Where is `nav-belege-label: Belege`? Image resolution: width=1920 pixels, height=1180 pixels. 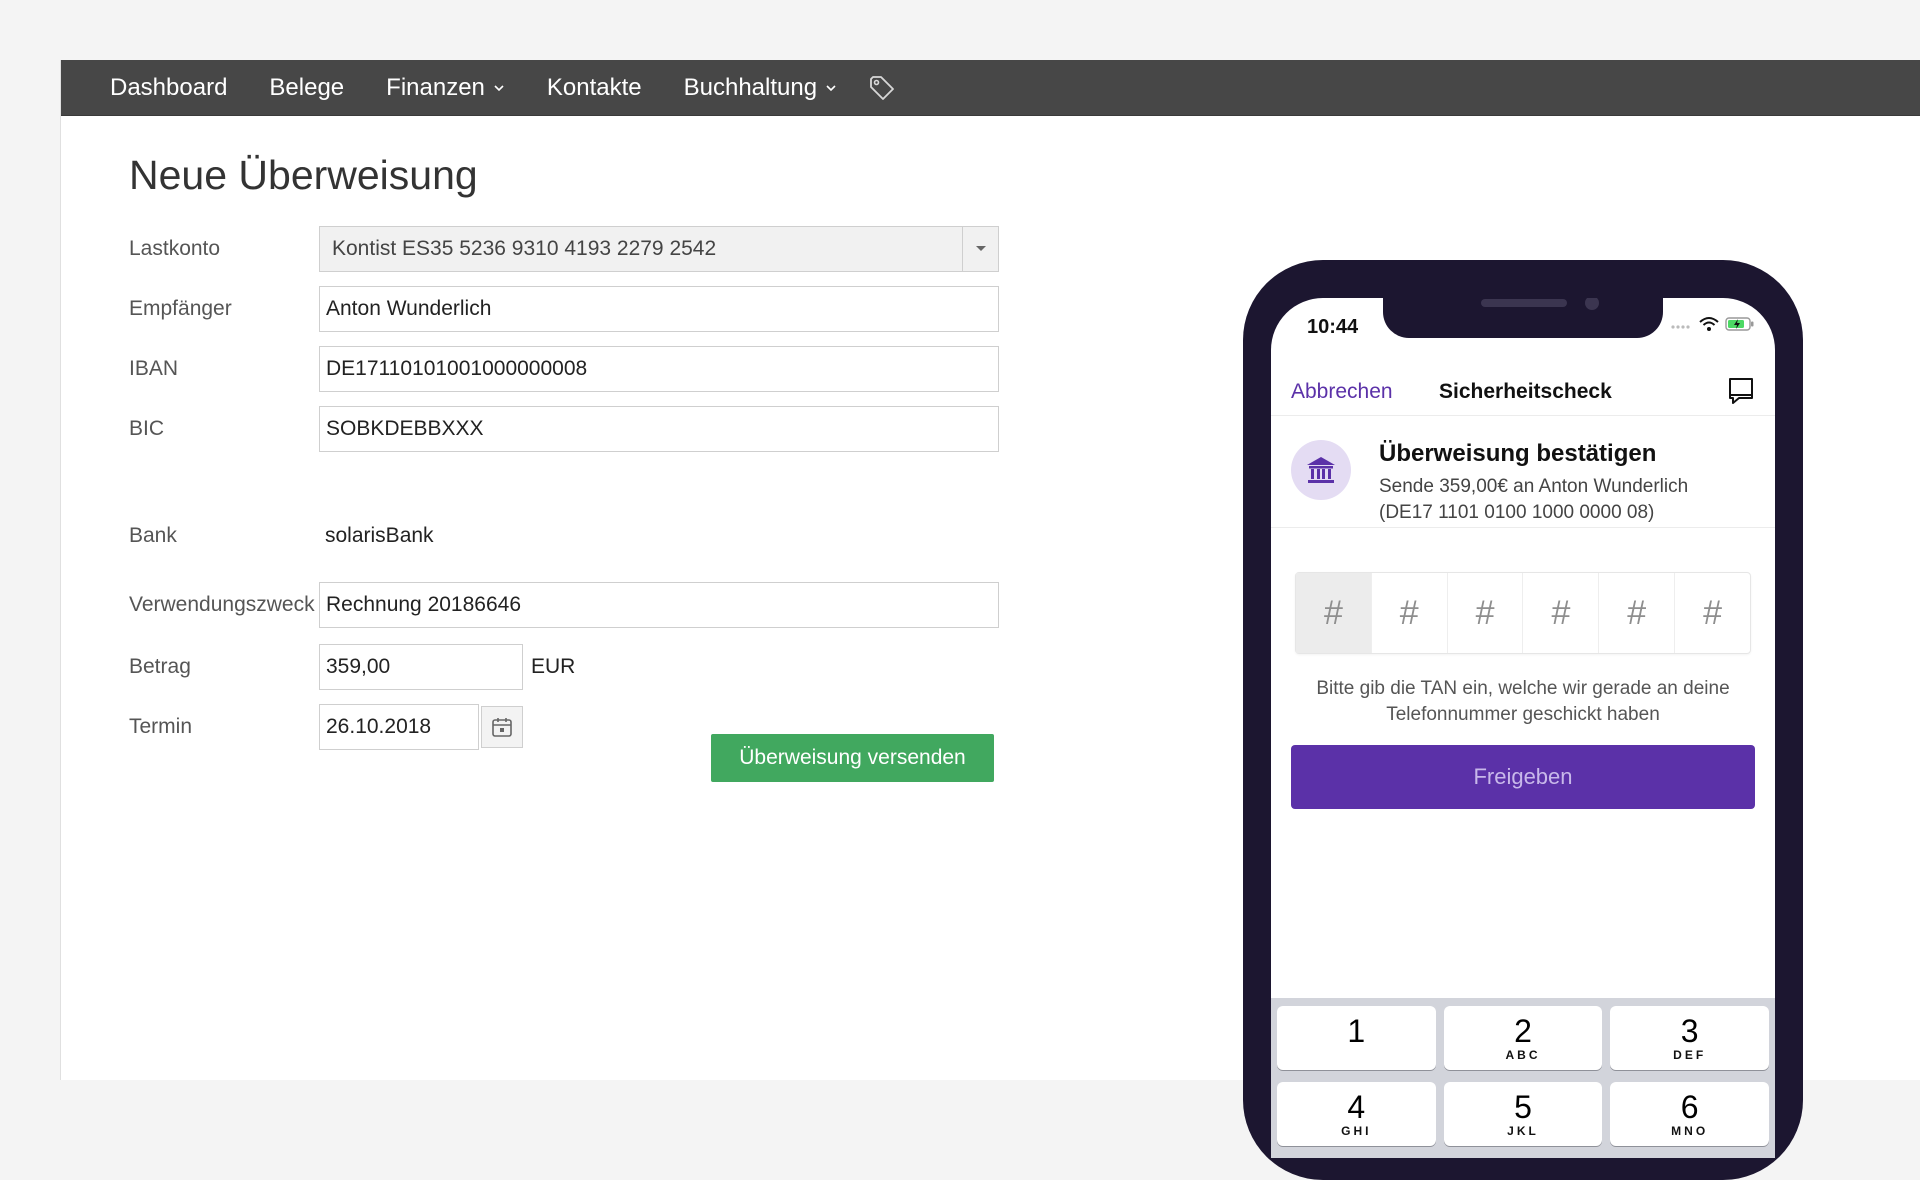 nav-belege-label: Belege is located at coordinates (307, 87).